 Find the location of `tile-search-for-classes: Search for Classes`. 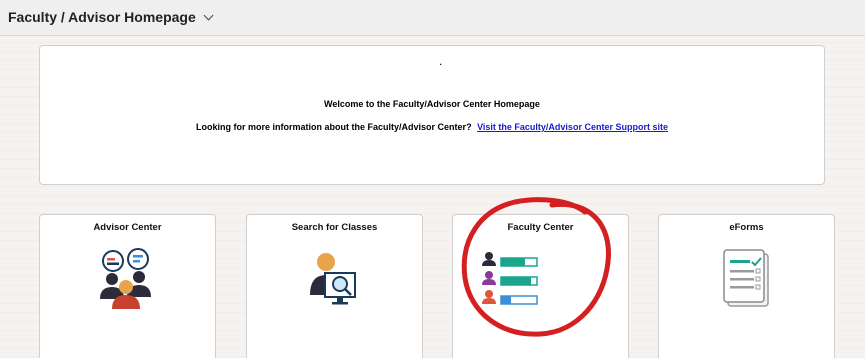

tile-search-for-classes: Search for Classes is located at coordinates (334, 286).